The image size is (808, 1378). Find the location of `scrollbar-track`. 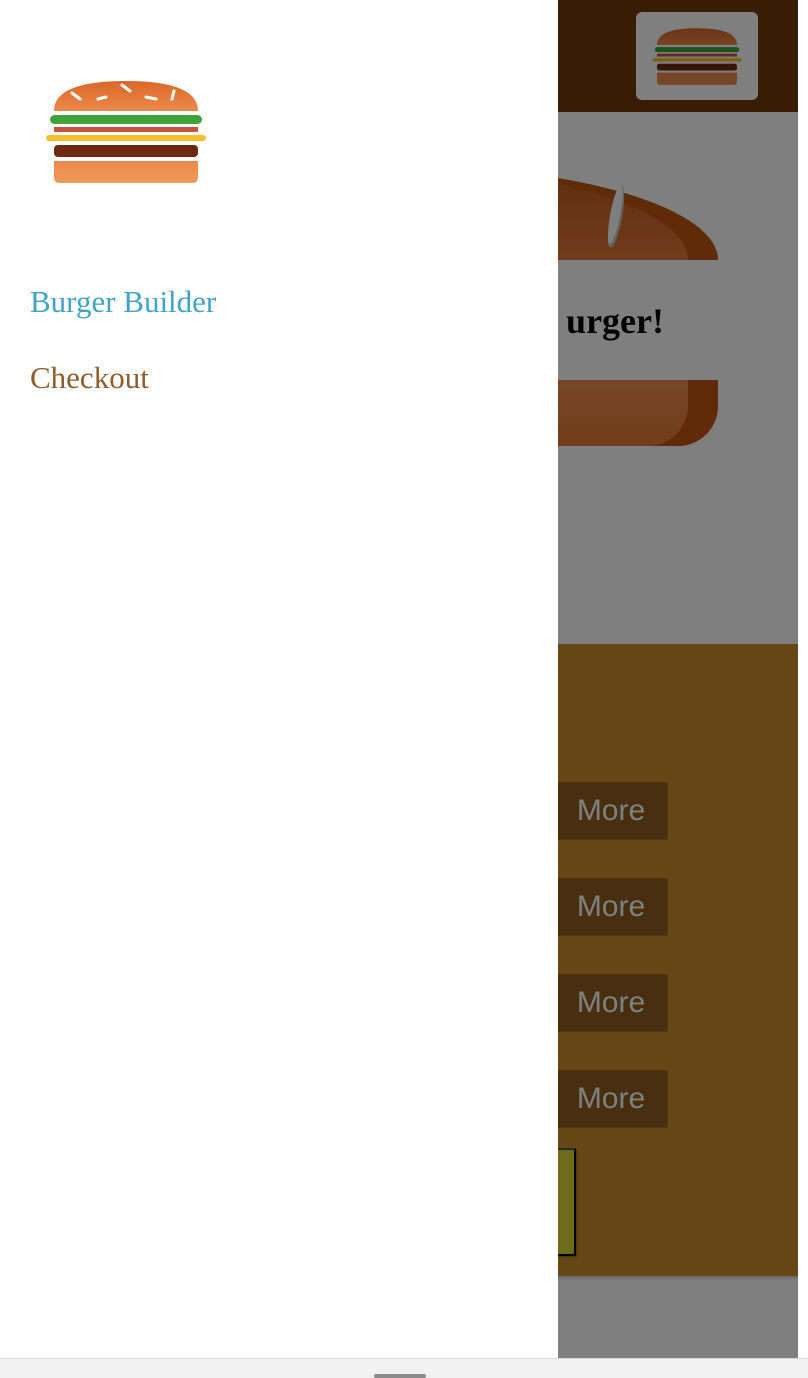

scrollbar-track is located at coordinates (803, 679).